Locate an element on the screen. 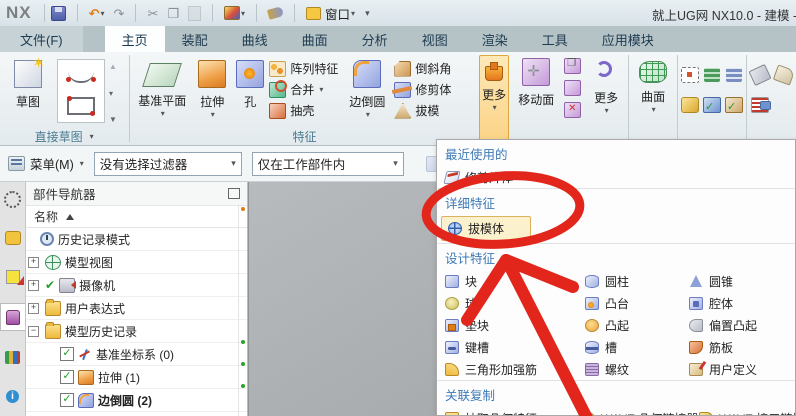  edge-blend-button: 边倒圆 ▾ is located at coordinates (367, 91).